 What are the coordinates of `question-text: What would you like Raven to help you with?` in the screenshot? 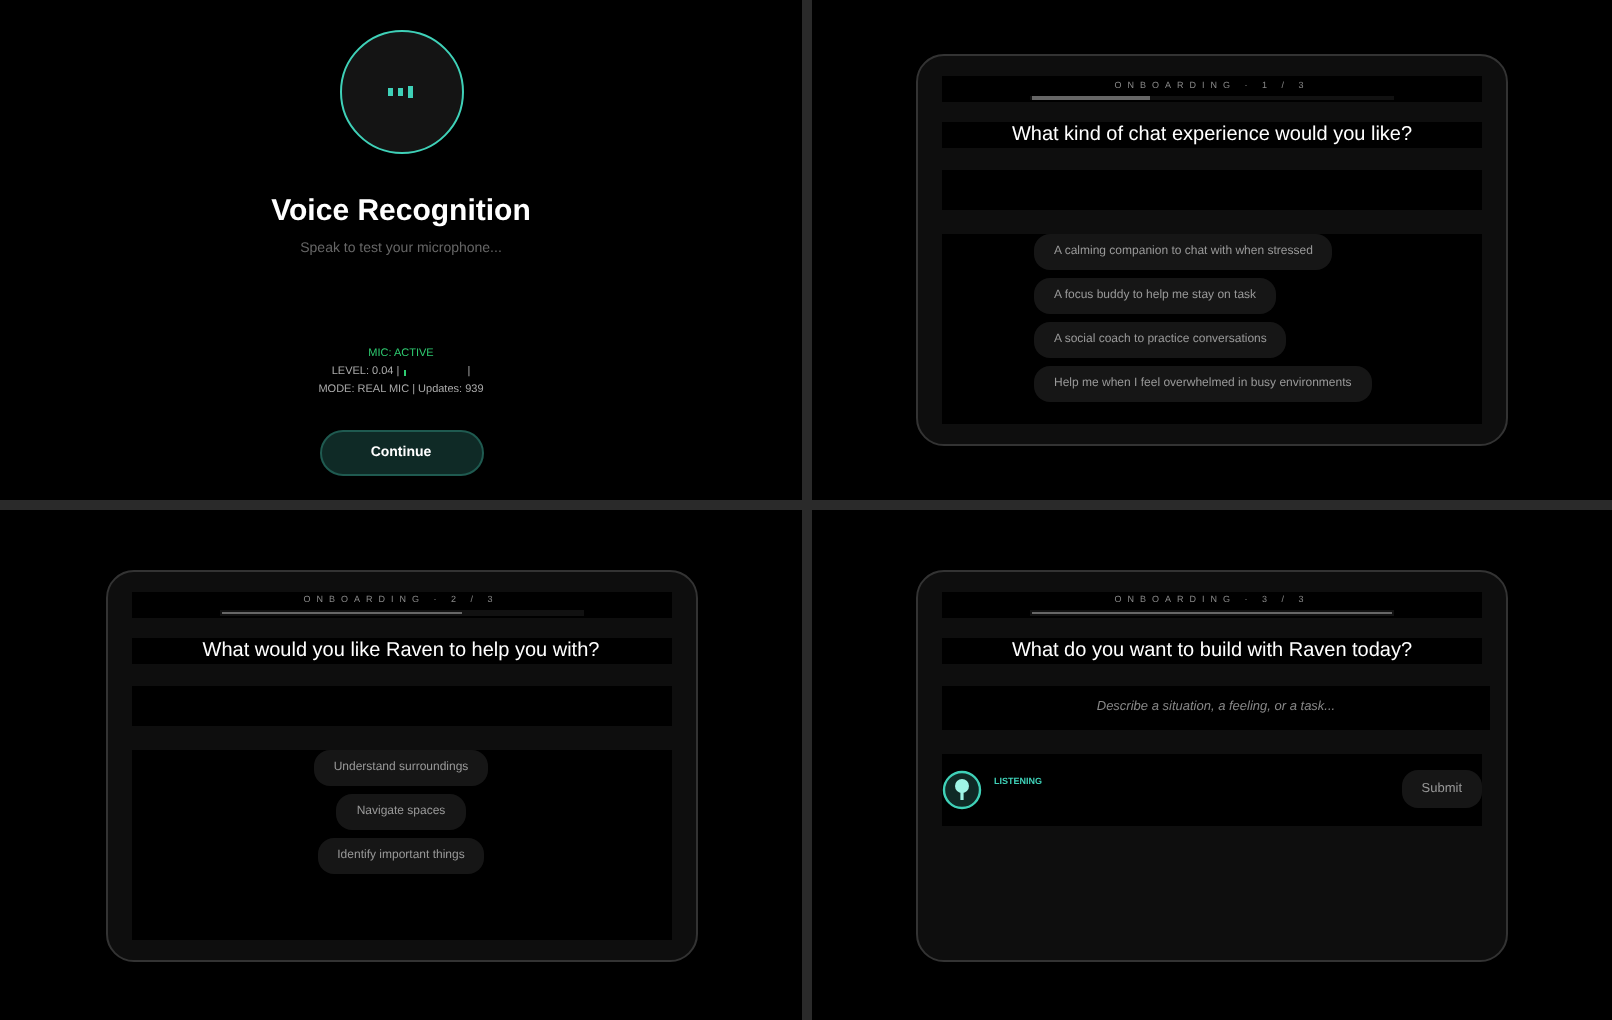 It's located at (401, 650).